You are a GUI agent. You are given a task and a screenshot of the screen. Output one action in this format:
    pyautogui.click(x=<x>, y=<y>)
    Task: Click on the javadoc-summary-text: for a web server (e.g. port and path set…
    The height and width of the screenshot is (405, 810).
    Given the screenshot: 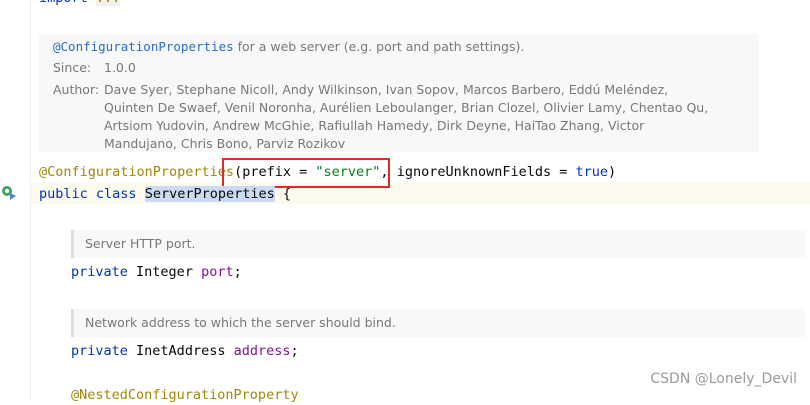 What is the action you would take?
    pyautogui.click(x=379, y=46)
    